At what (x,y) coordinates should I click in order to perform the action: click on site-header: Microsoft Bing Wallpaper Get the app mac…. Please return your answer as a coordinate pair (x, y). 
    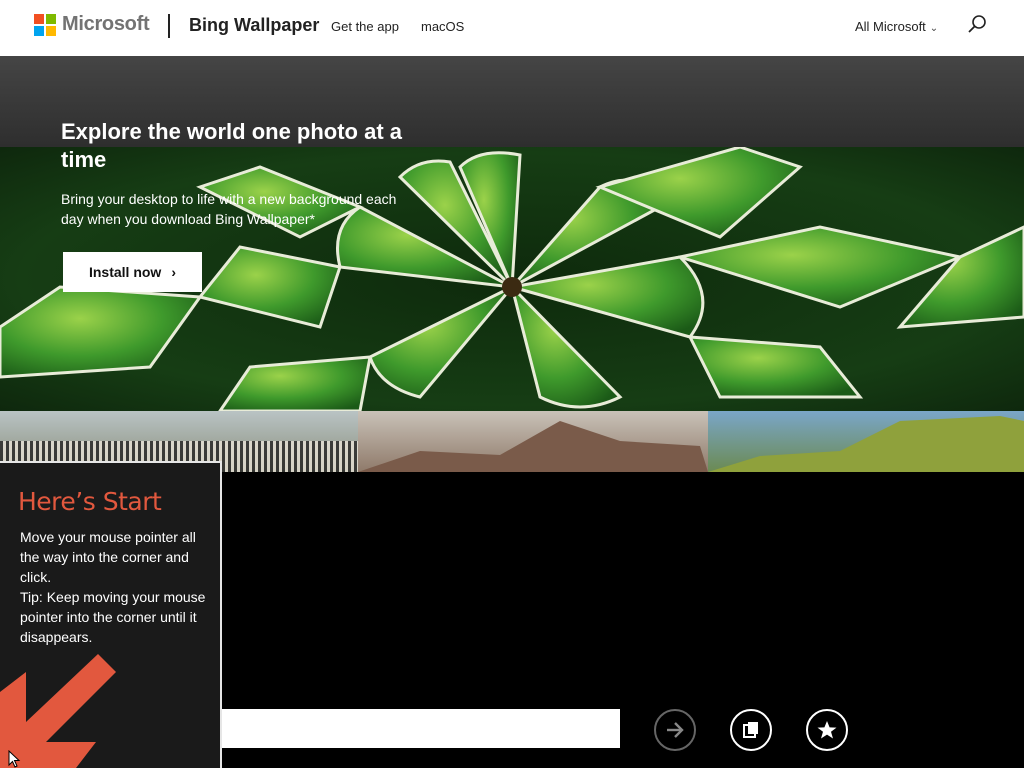
    Looking at the image, I should click on (512, 28).